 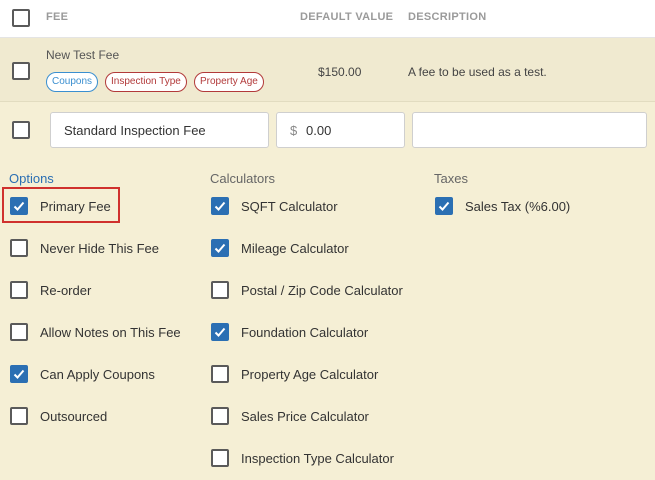 What do you see at coordinates (65, 290) in the screenshot?
I see `re-order-label: Re-order` at bounding box center [65, 290].